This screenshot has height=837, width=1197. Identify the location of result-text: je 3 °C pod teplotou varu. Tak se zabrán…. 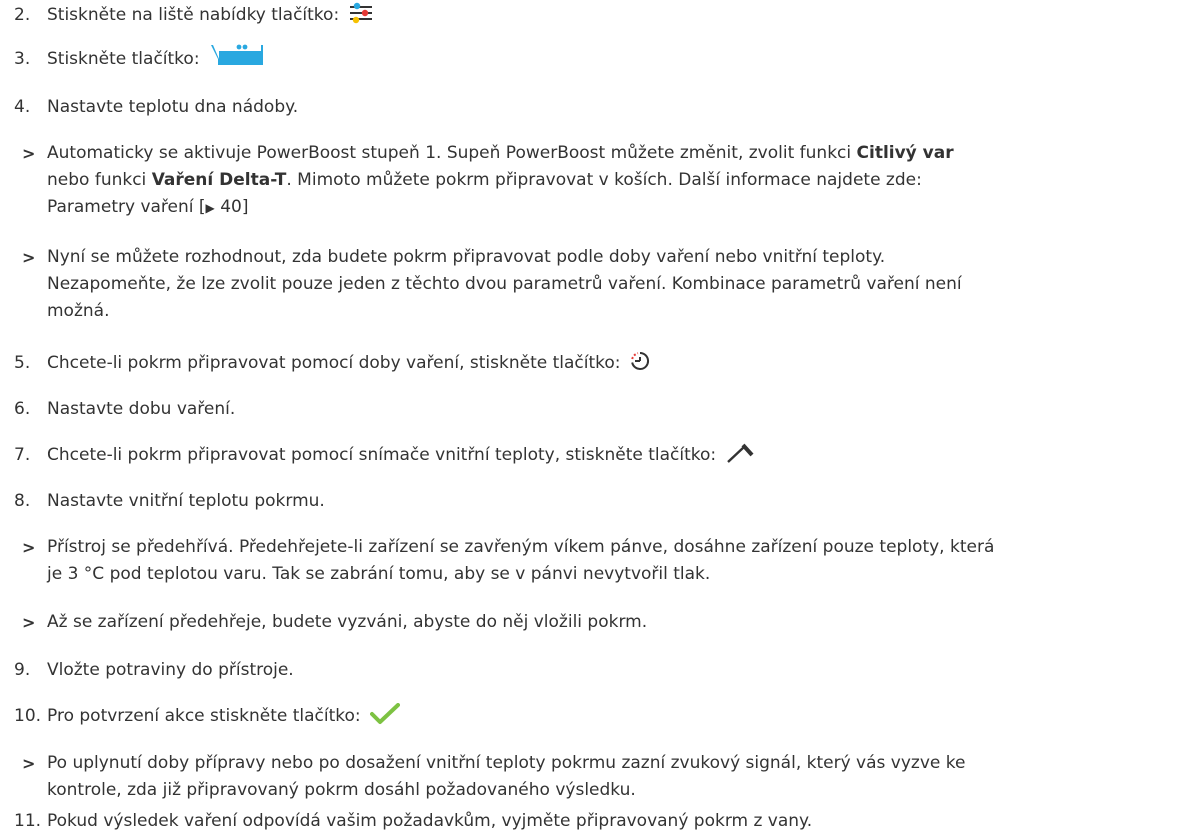
(379, 574).